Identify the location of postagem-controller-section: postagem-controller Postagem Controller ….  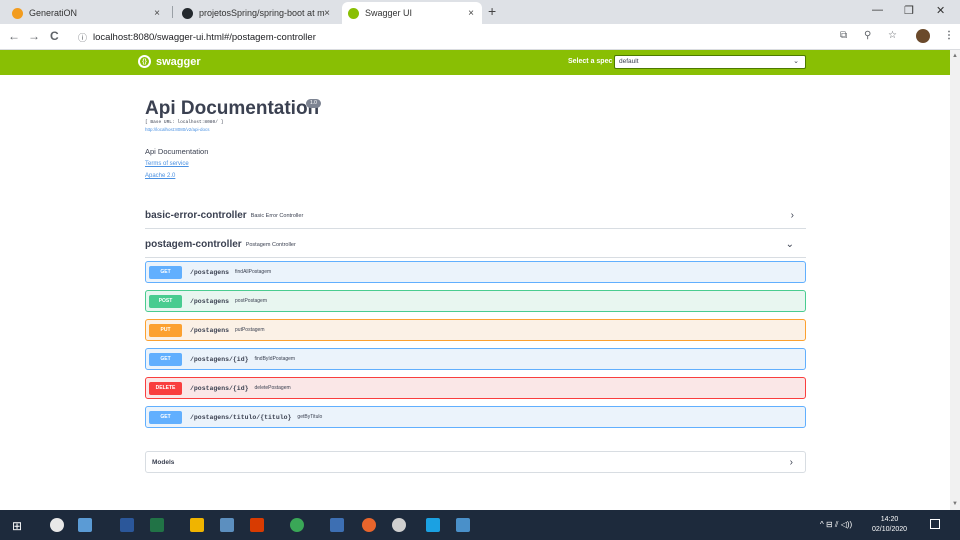
(475, 245).